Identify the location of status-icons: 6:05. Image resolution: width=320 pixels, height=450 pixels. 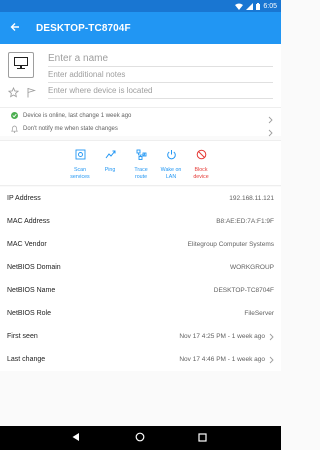
(256, 6).